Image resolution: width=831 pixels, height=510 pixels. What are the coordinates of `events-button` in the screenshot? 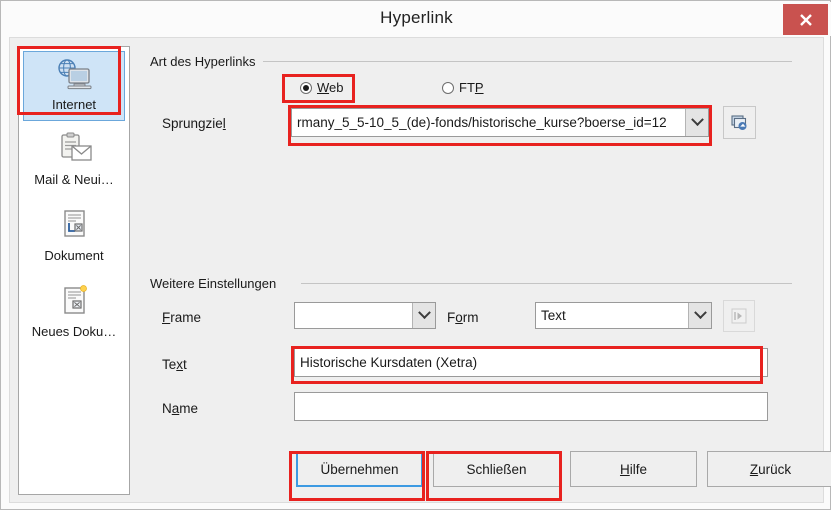 It's located at (739, 316).